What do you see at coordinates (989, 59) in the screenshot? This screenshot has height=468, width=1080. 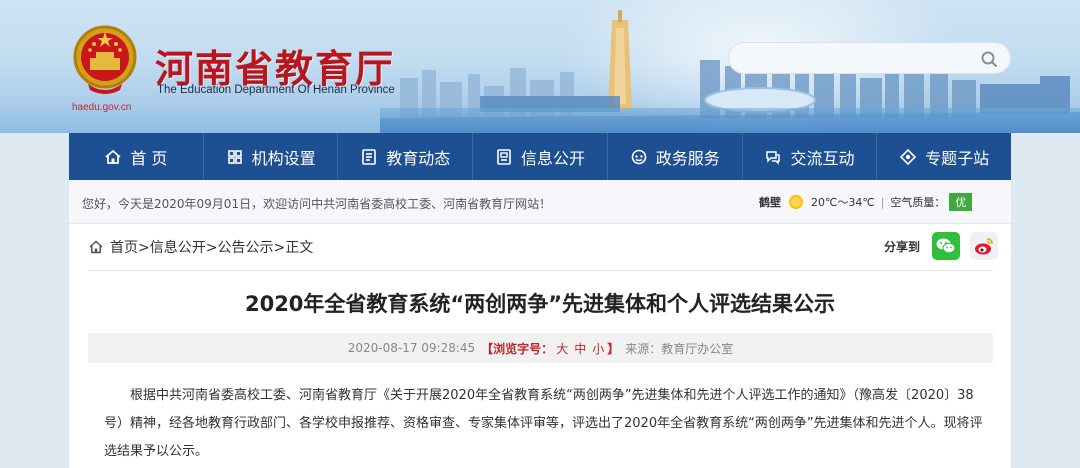 I see `search-icon` at bounding box center [989, 59].